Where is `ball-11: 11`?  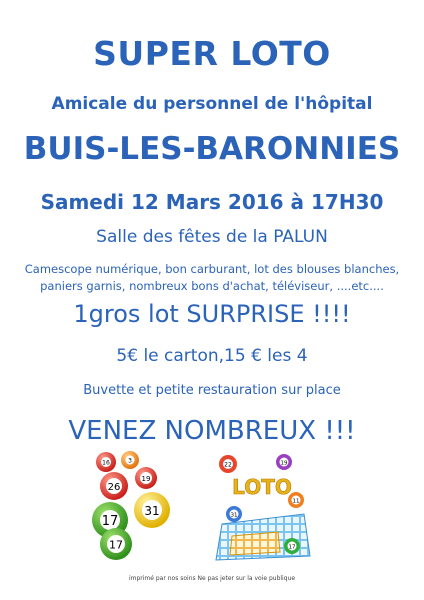
ball-11: 11 is located at coordinates (296, 500).